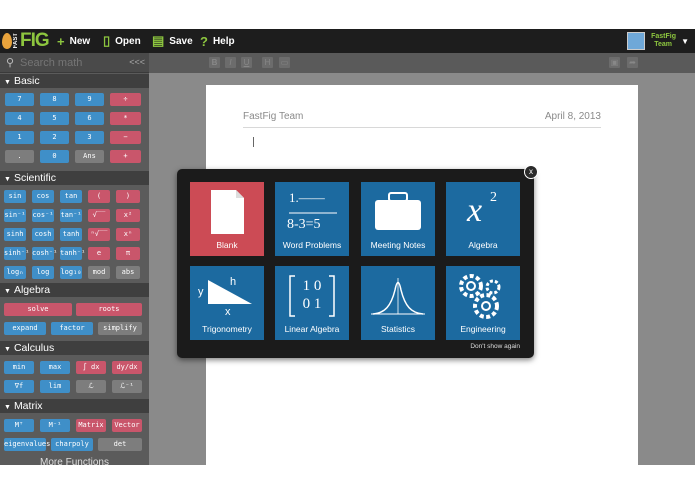 Image resolution: width=695 pixels, height=494 pixels. Describe the element at coordinates (55, 386) in the screenshot. I see `key-limit: lim` at that location.